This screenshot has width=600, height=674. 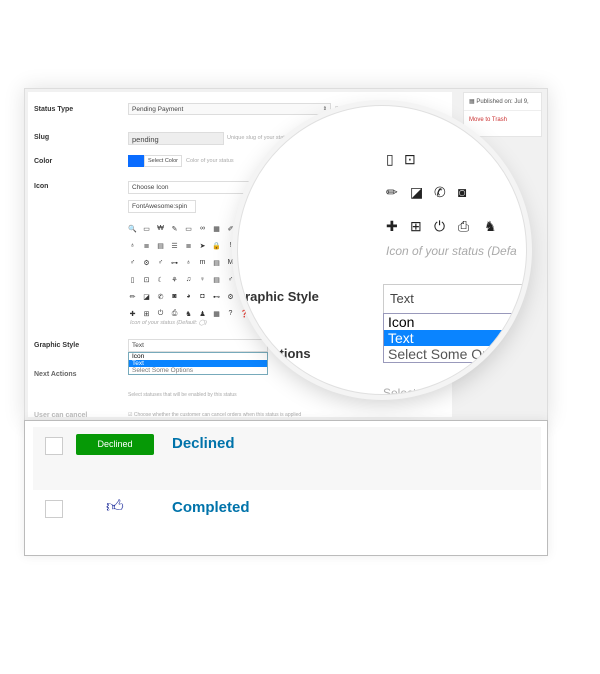 I want to click on icon-option: ⏻, so click(x=160, y=314).